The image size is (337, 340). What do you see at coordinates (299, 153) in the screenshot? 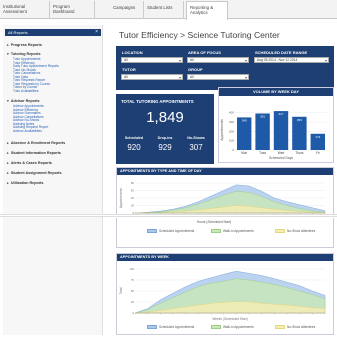
I see `weekday-xtick: Thurs` at bounding box center [299, 153].